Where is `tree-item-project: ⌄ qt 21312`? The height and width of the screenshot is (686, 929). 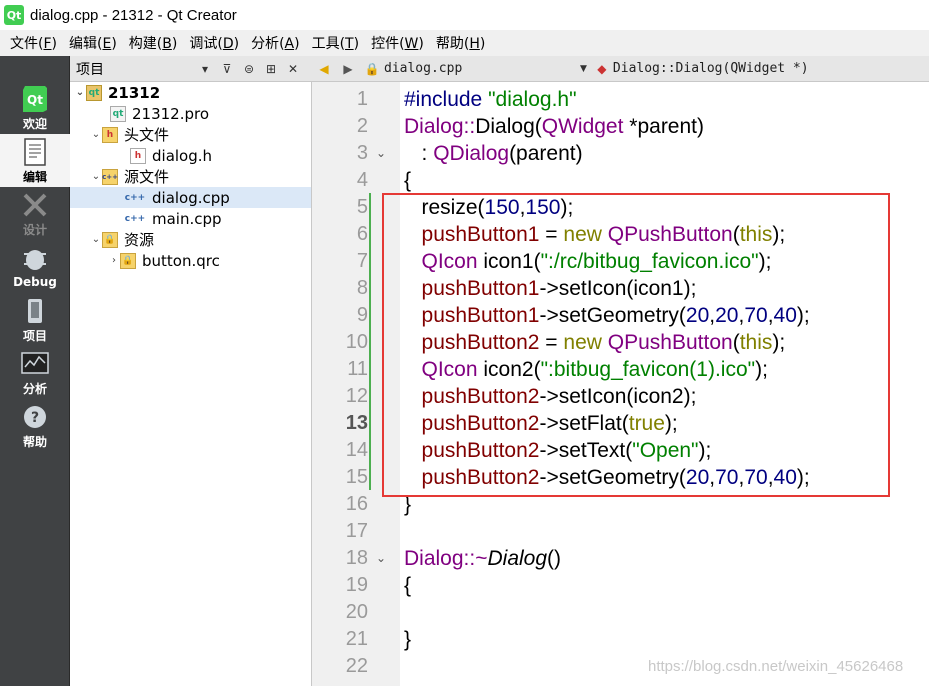 tree-item-project: ⌄ qt 21312 is located at coordinates (190, 92).